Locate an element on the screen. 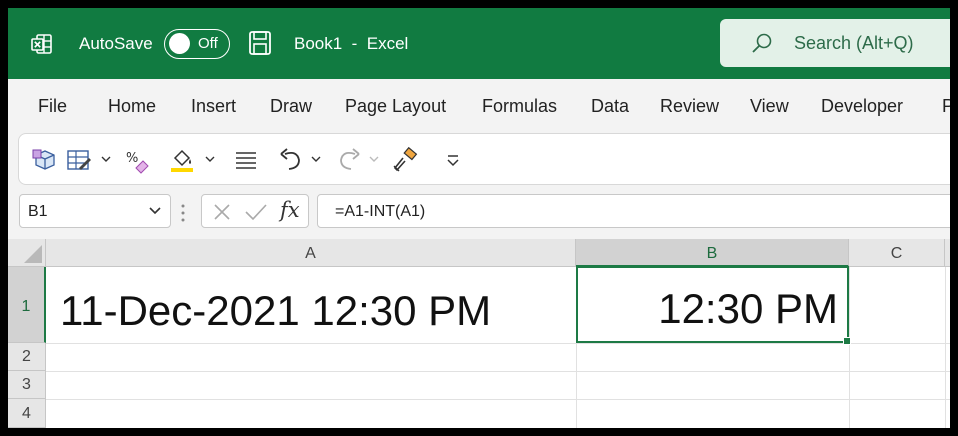 Image resolution: width=958 pixels, height=436 pixels. name-box: B1 is located at coordinates (95, 211).